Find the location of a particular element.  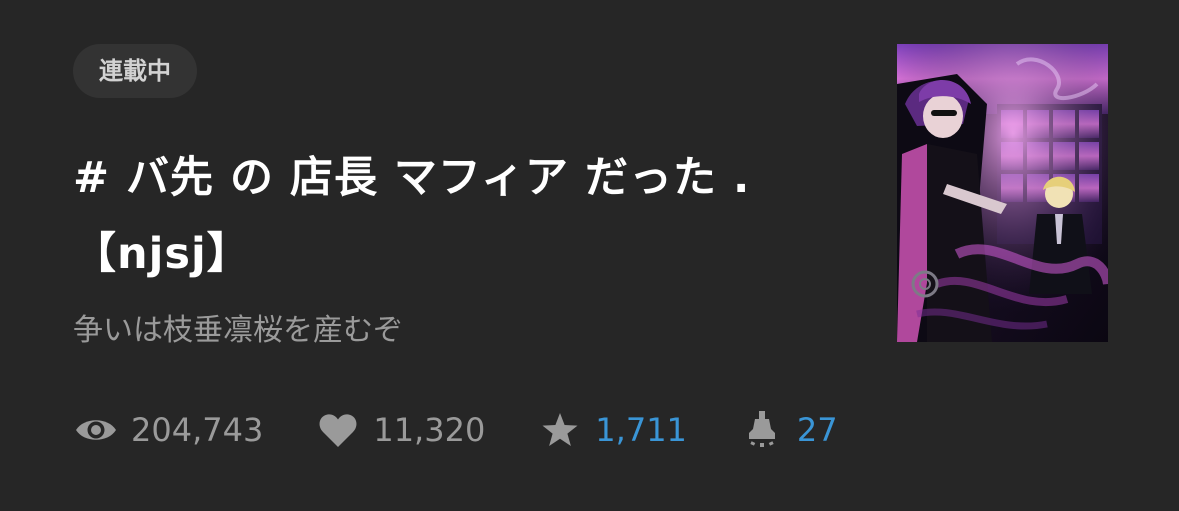

bookmarks-stat: 1,711 is located at coordinates (612, 430).